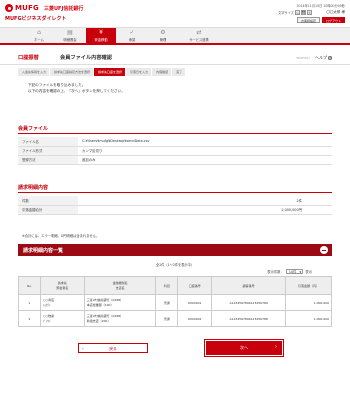 Image resolution: width=350 pixels, height=398 pixels. I want to click on page-title-bar: 口座振替 会員ファイル内容確認 BKZF007 ヘルプ?, so click(175, 58).